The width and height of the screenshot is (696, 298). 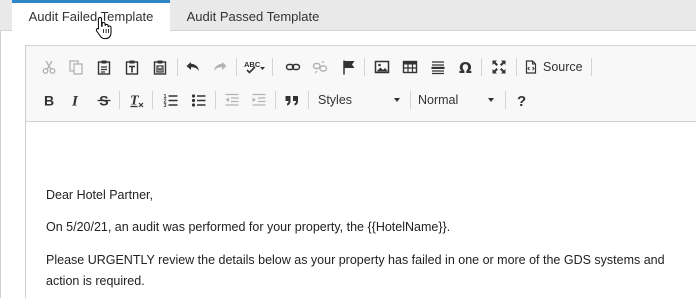 I want to click on outdent-icon, so click(x=232, y=100).